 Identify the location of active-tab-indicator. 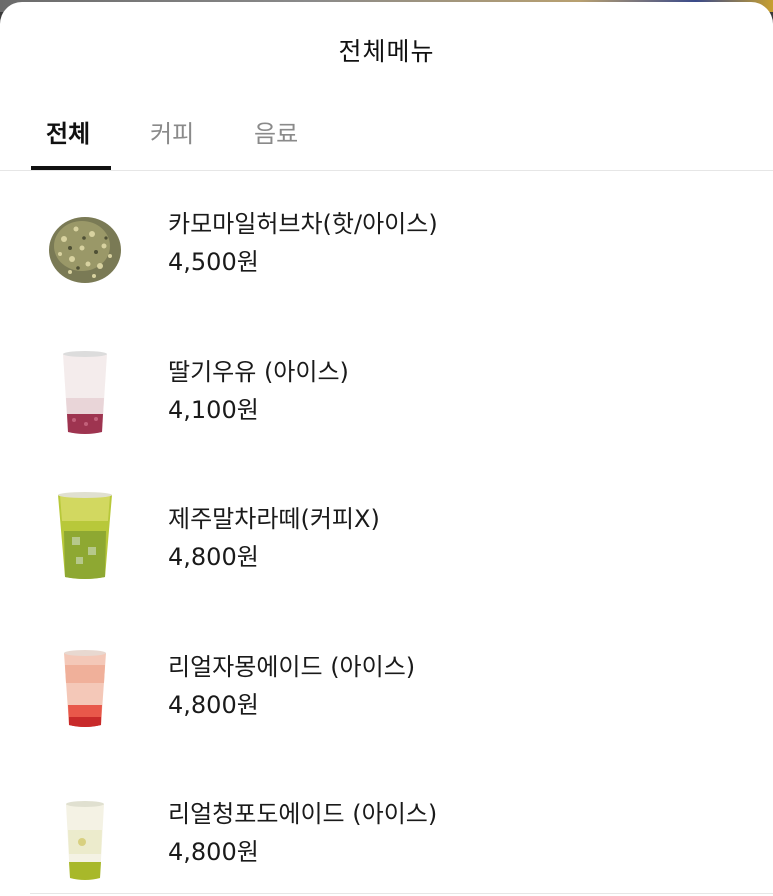
(71, 168).